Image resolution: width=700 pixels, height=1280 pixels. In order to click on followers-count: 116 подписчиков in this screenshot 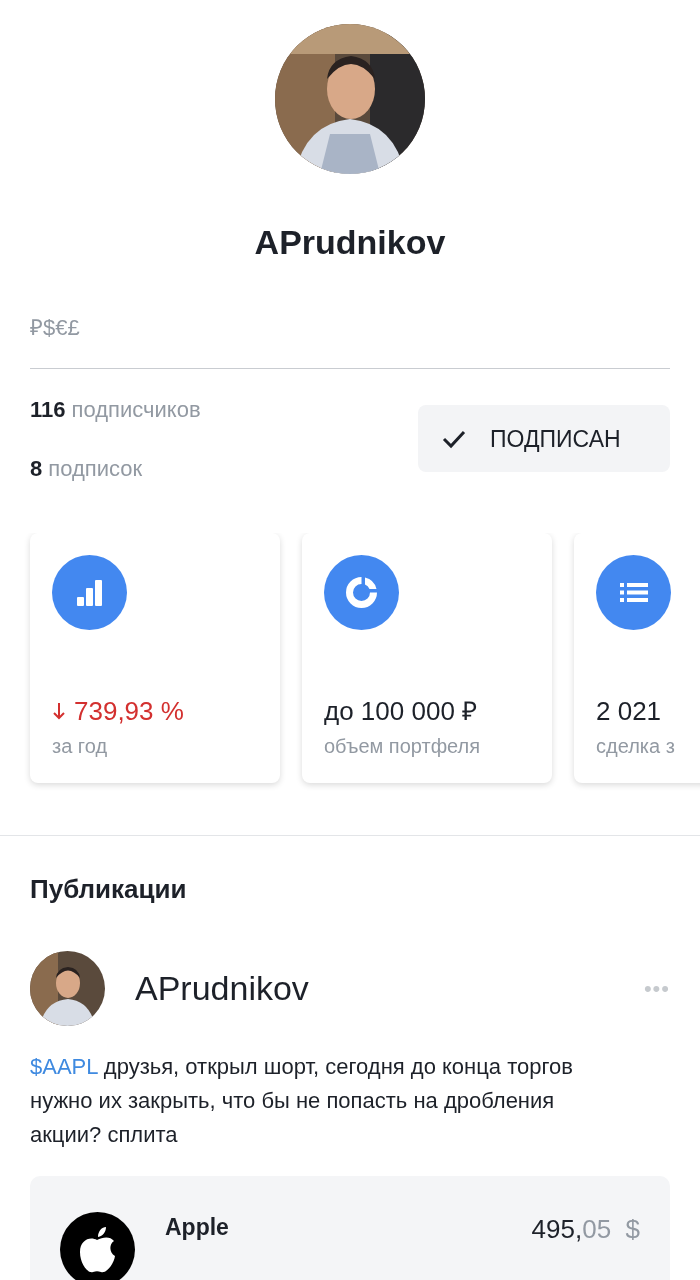, I will do `click(115, 409)`.